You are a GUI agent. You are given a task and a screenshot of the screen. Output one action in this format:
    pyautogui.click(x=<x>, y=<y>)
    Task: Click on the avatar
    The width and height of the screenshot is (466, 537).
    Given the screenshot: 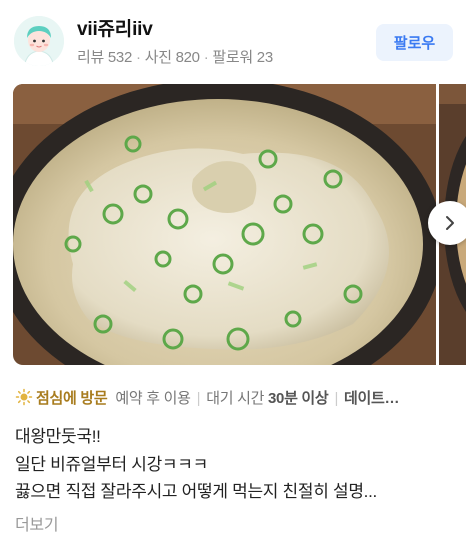 What is the action you would take?
    pyautogui.click(x=39, y=41)
    